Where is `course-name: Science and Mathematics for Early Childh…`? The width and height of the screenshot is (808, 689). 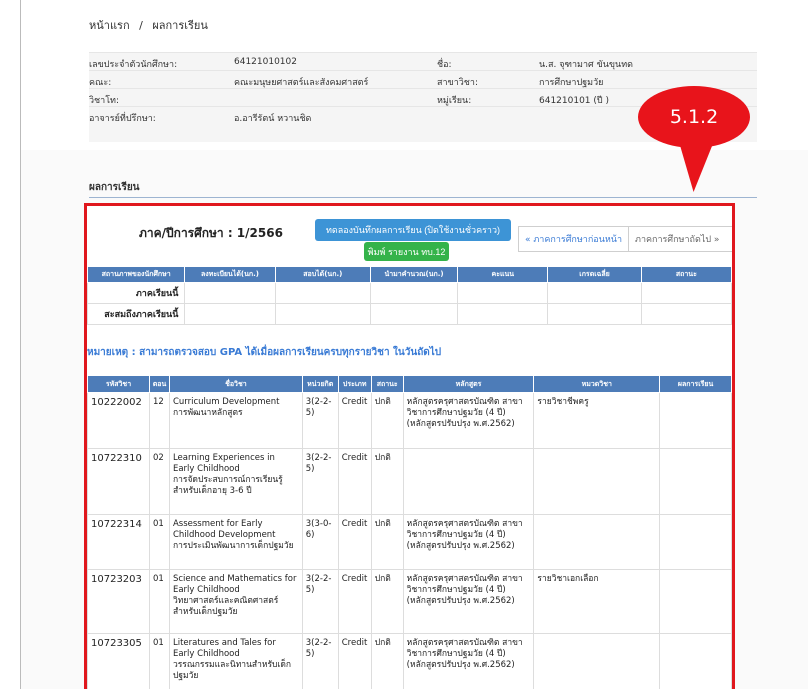 course-name: Science and Mathematics for Early Childh… is located at coordinates (235, 601).